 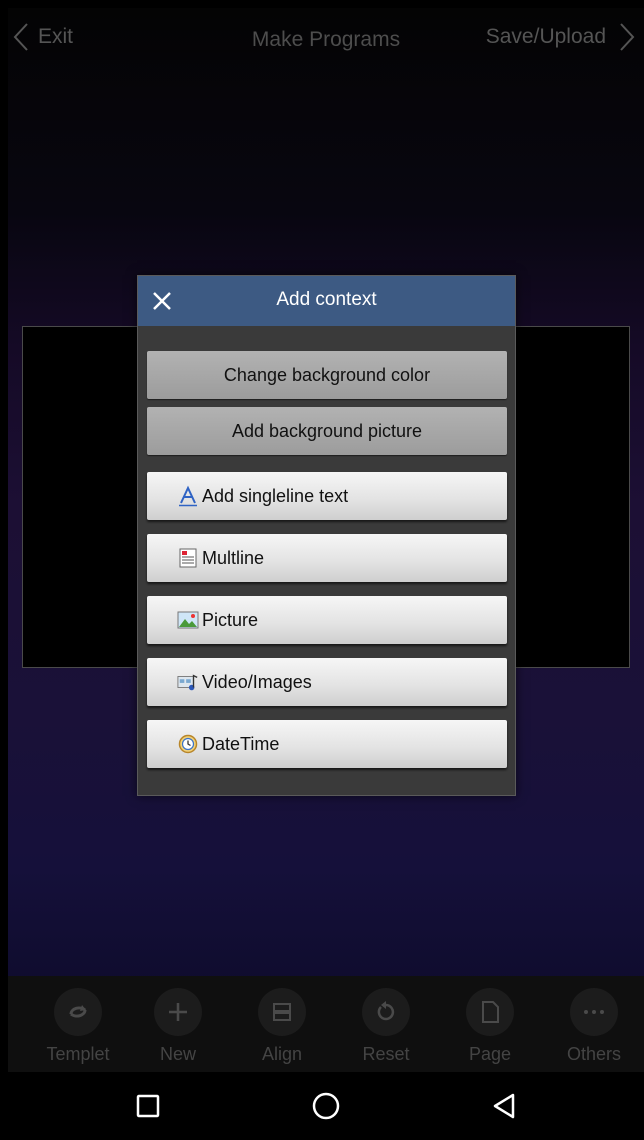 What do you see at coordinates (282, 1012) in the screenshot?
I see `align-icon` at bounding box center [282, 1012].